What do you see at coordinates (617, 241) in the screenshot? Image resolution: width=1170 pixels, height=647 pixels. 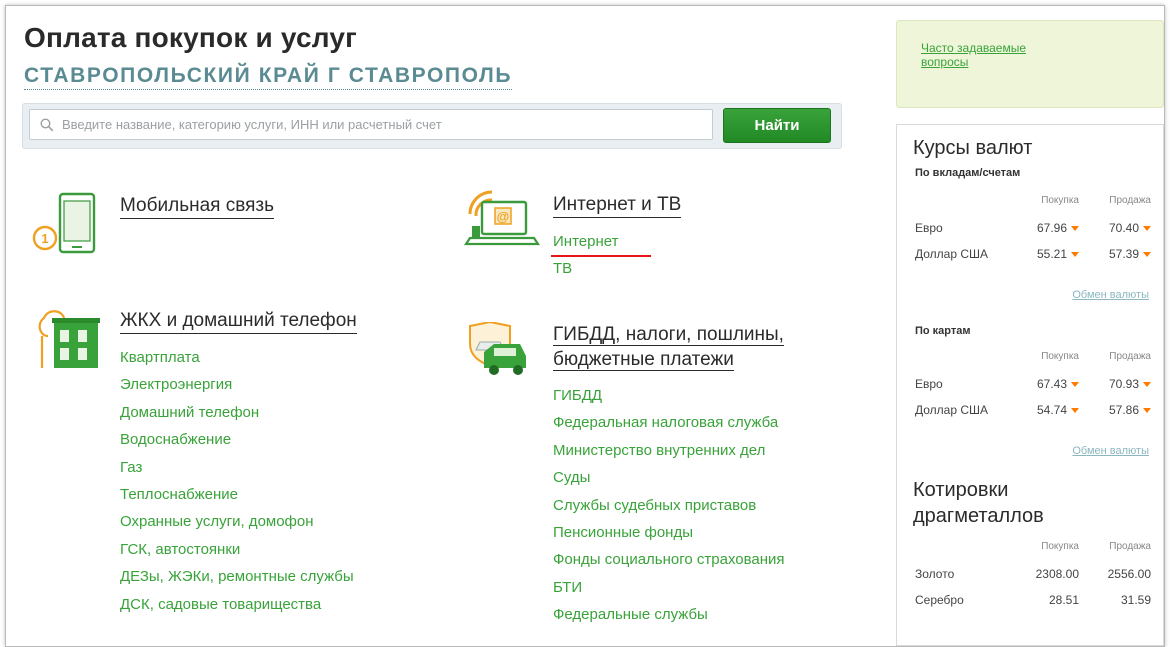 I see `link-internet: Интернет` at bounding box center [617, 241].